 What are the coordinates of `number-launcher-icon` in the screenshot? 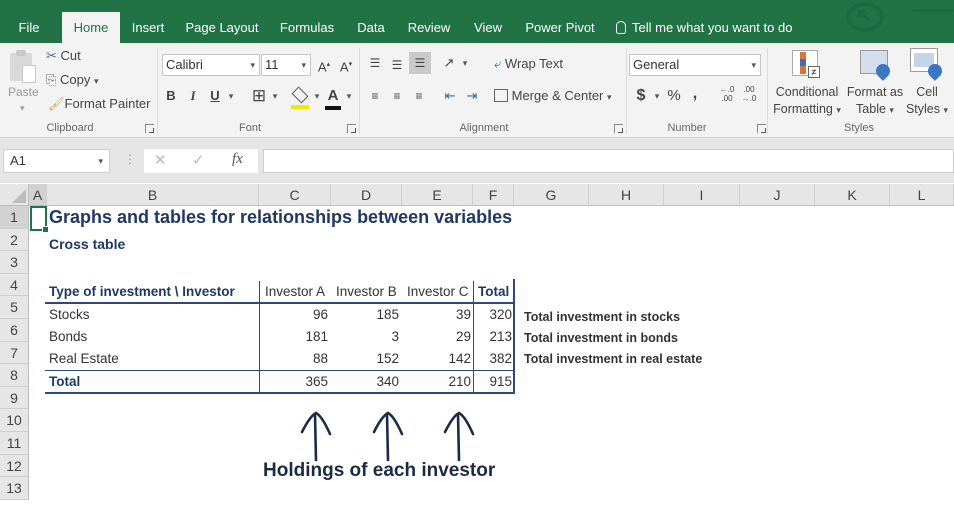 It's located at (761, 128).